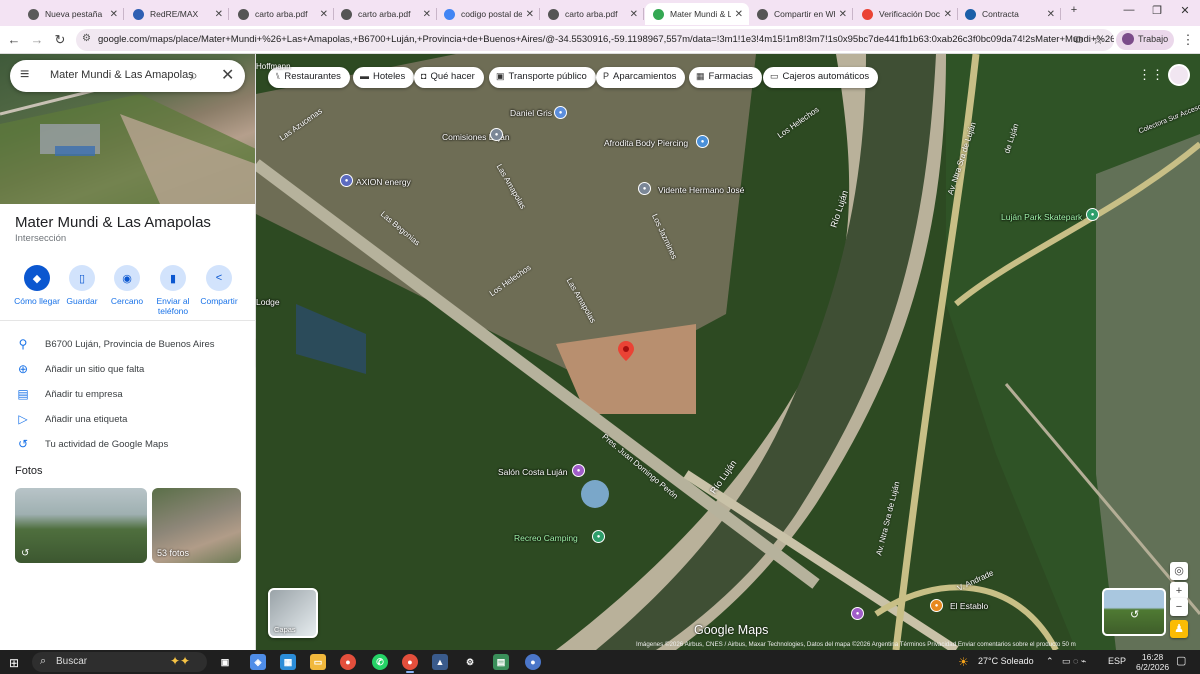  I want to click on poi-label: Luján Park Skatepark, so click(1041, 217).